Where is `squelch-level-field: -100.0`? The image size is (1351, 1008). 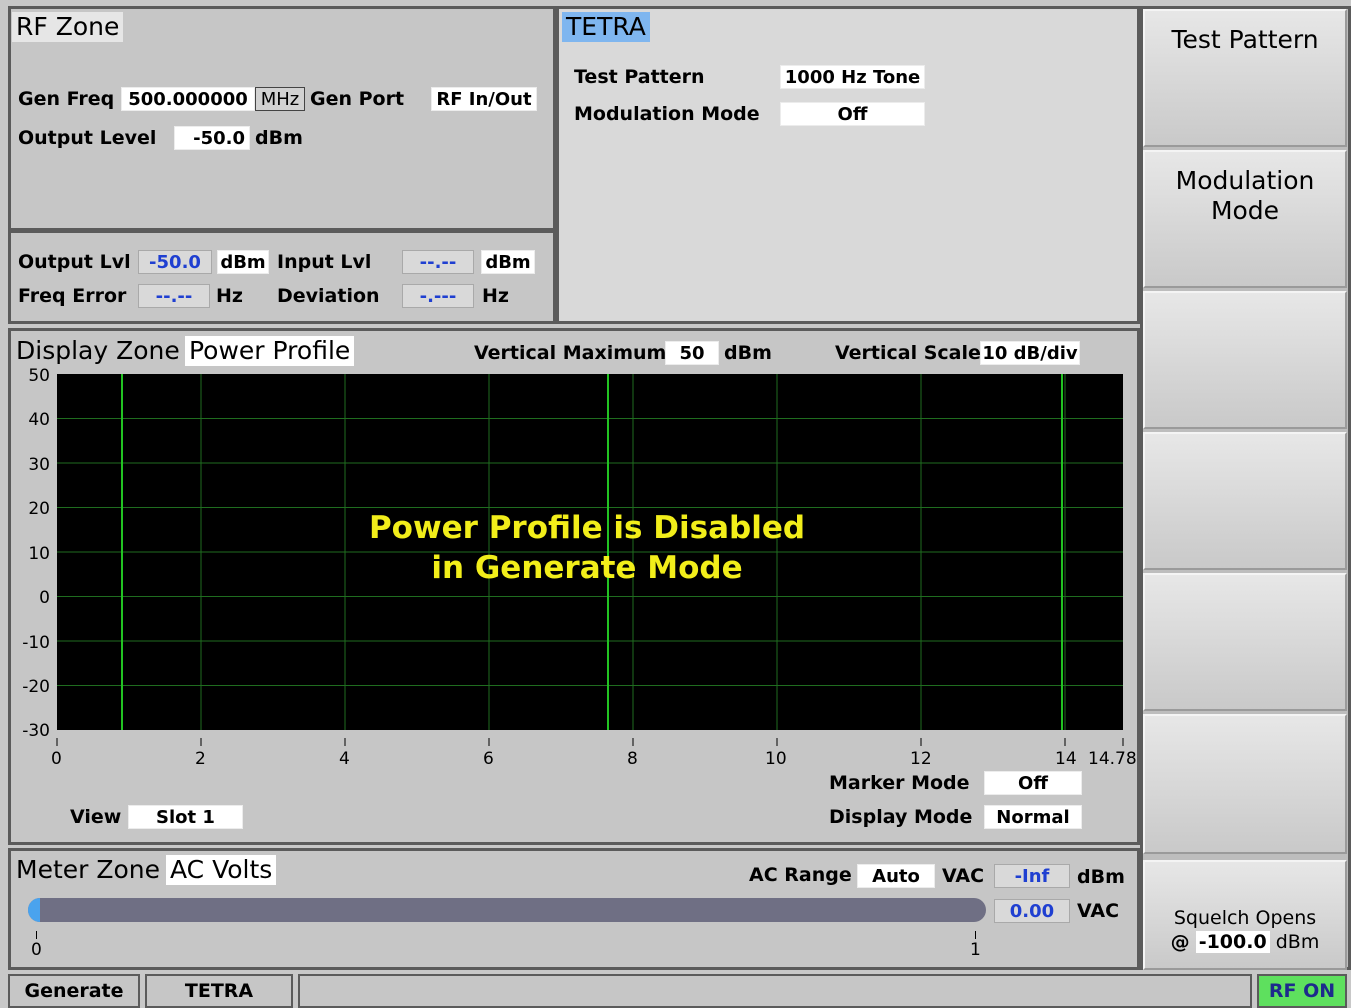
squelch-level-field: -100.0 is located at coordinates (1232, 942).